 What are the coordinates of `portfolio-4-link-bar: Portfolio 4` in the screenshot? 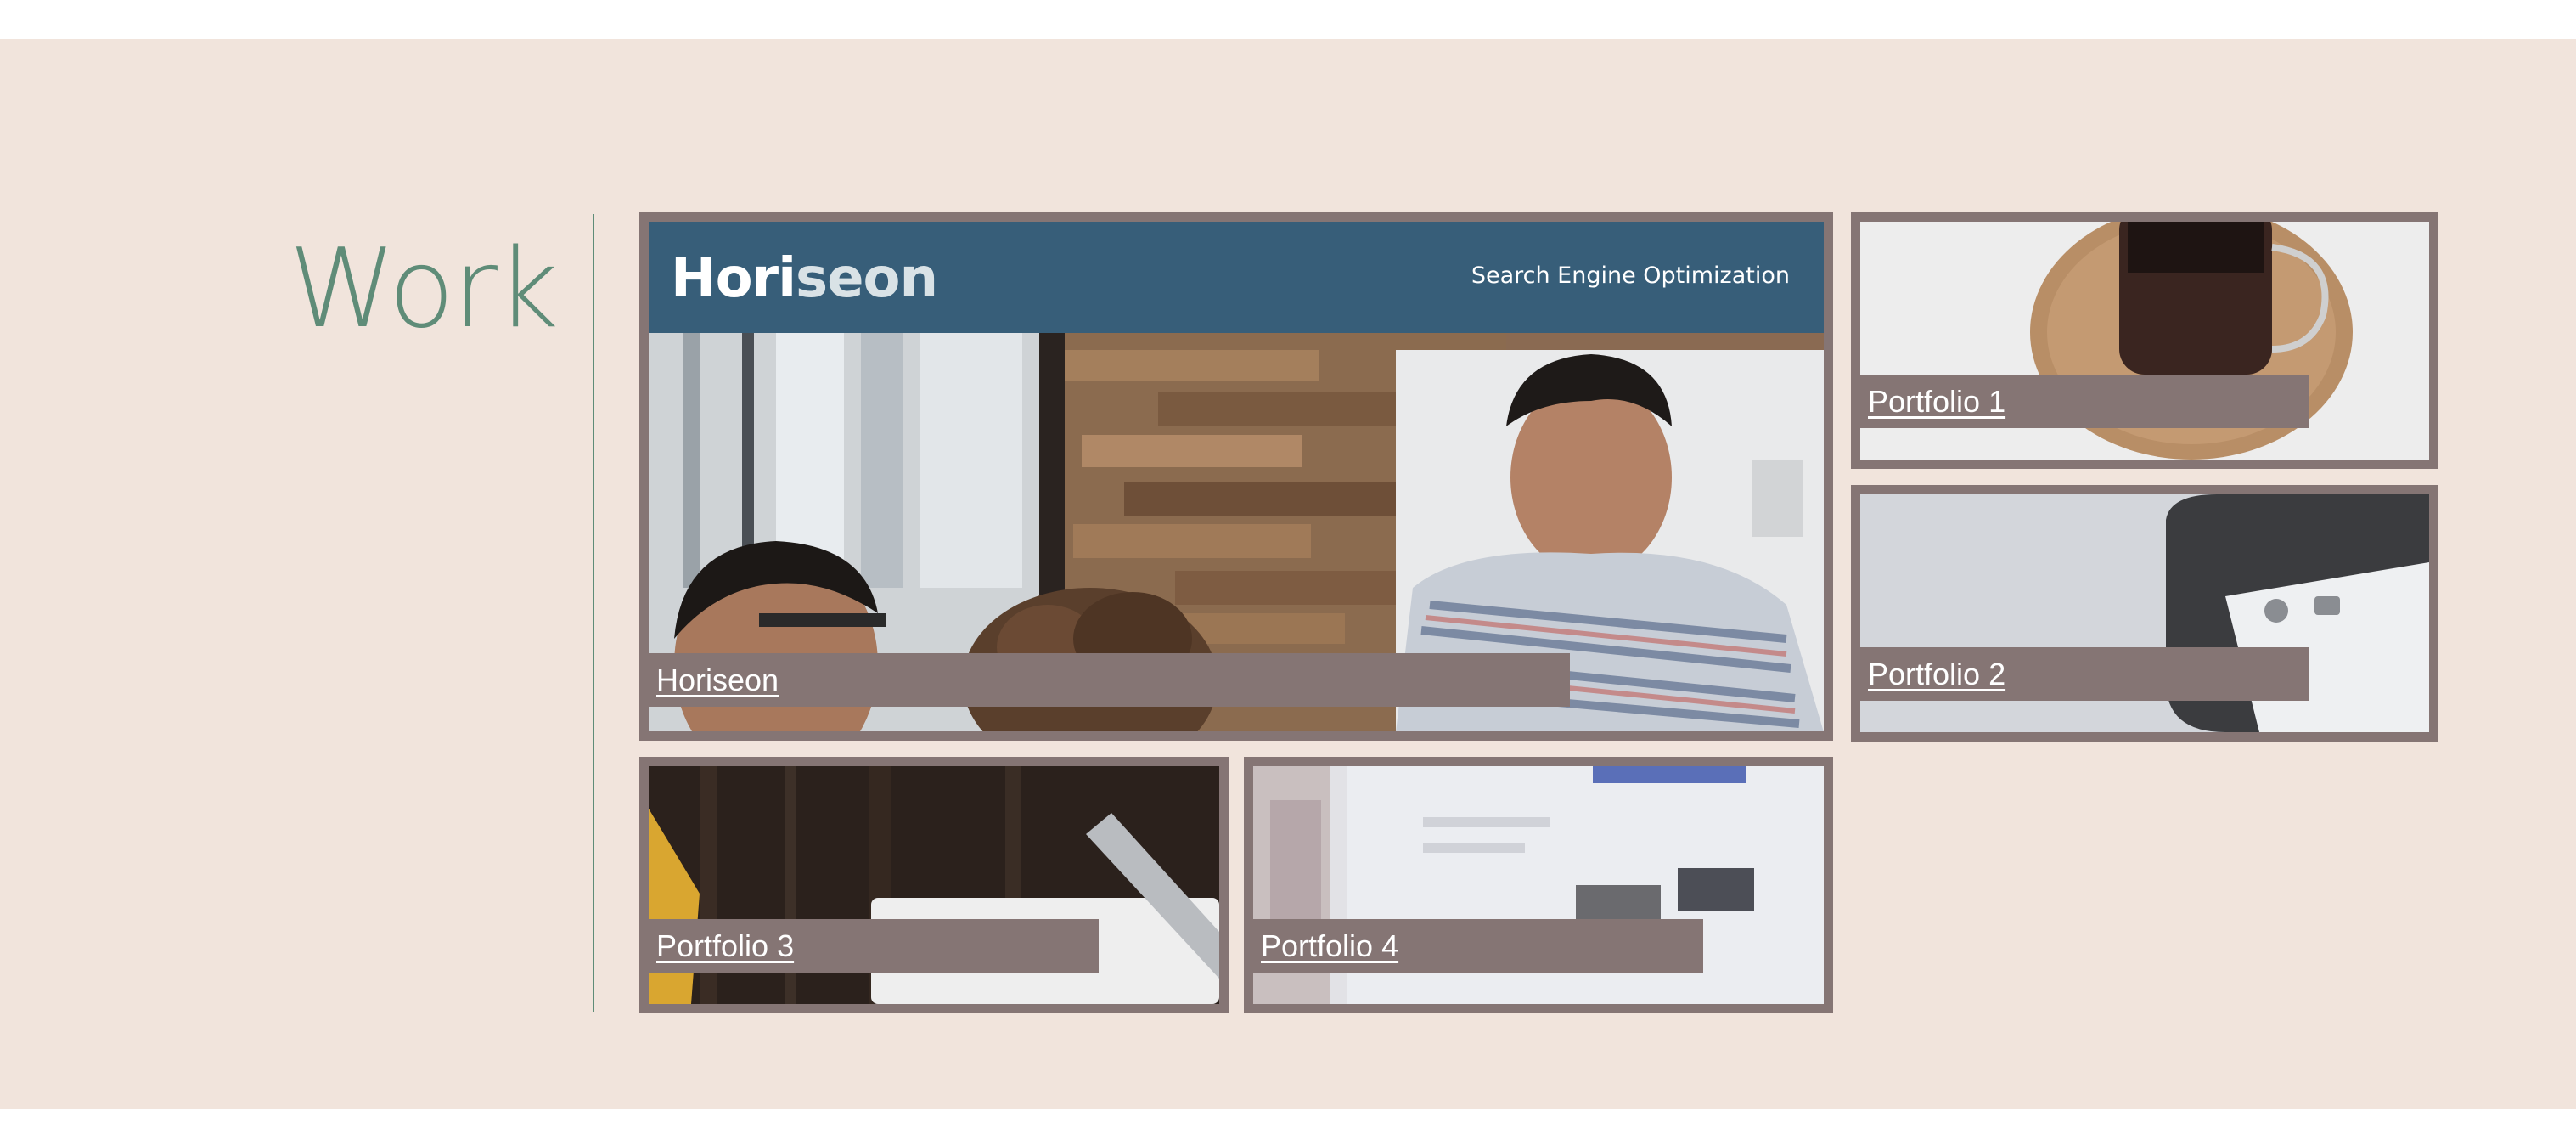 It's located at (1478, 946).